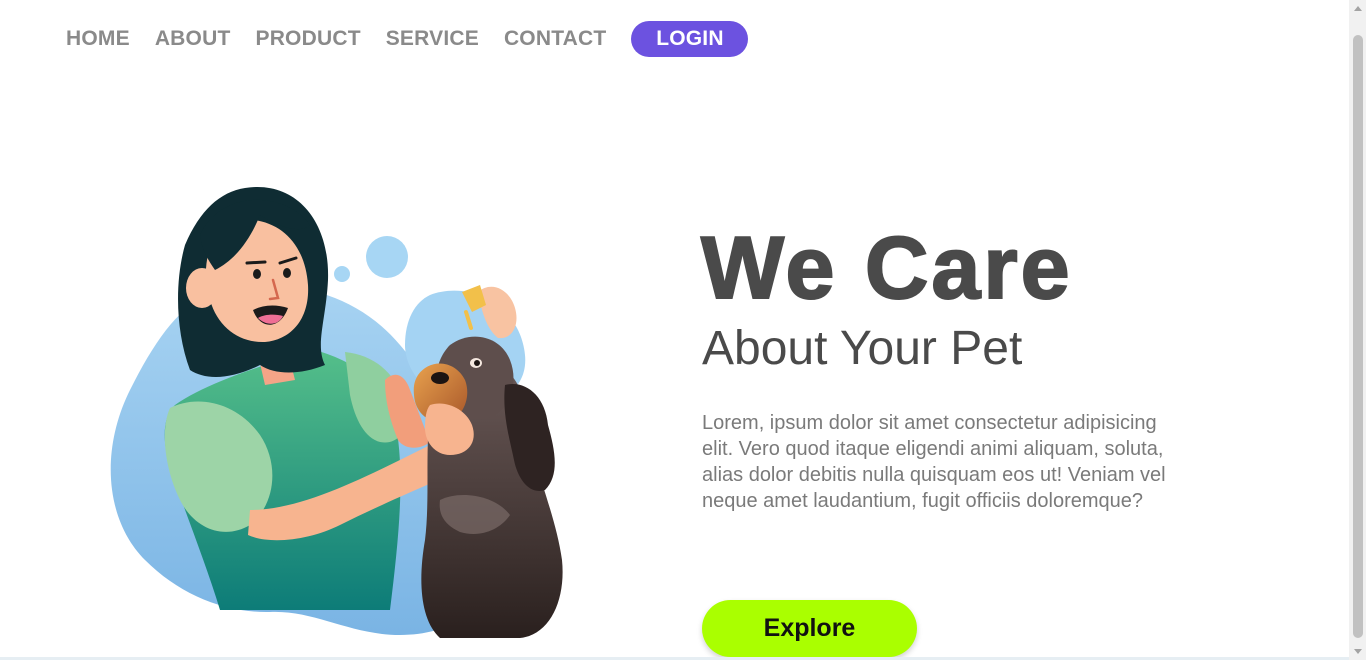 This screenshot has height=660, width=1366. I want to click on scrollbar-thumb, so click(1358, 336).